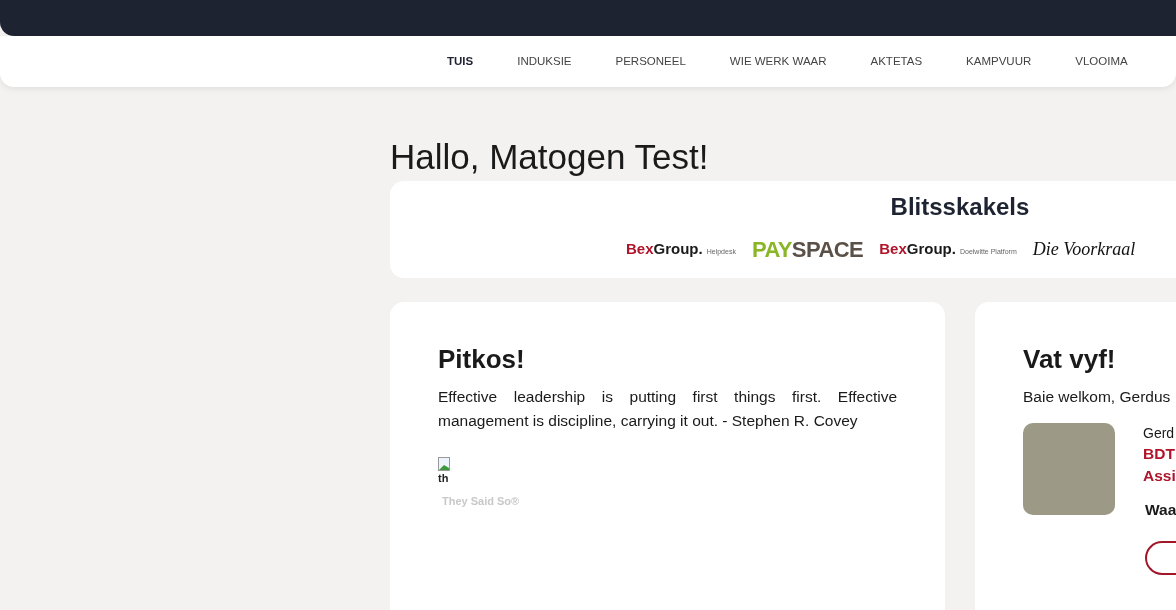 Image resolution: width=1176 pixels, height=610 pixels. I want to click on welcome-card-title: Vat vyf!, so click(1070, 359).